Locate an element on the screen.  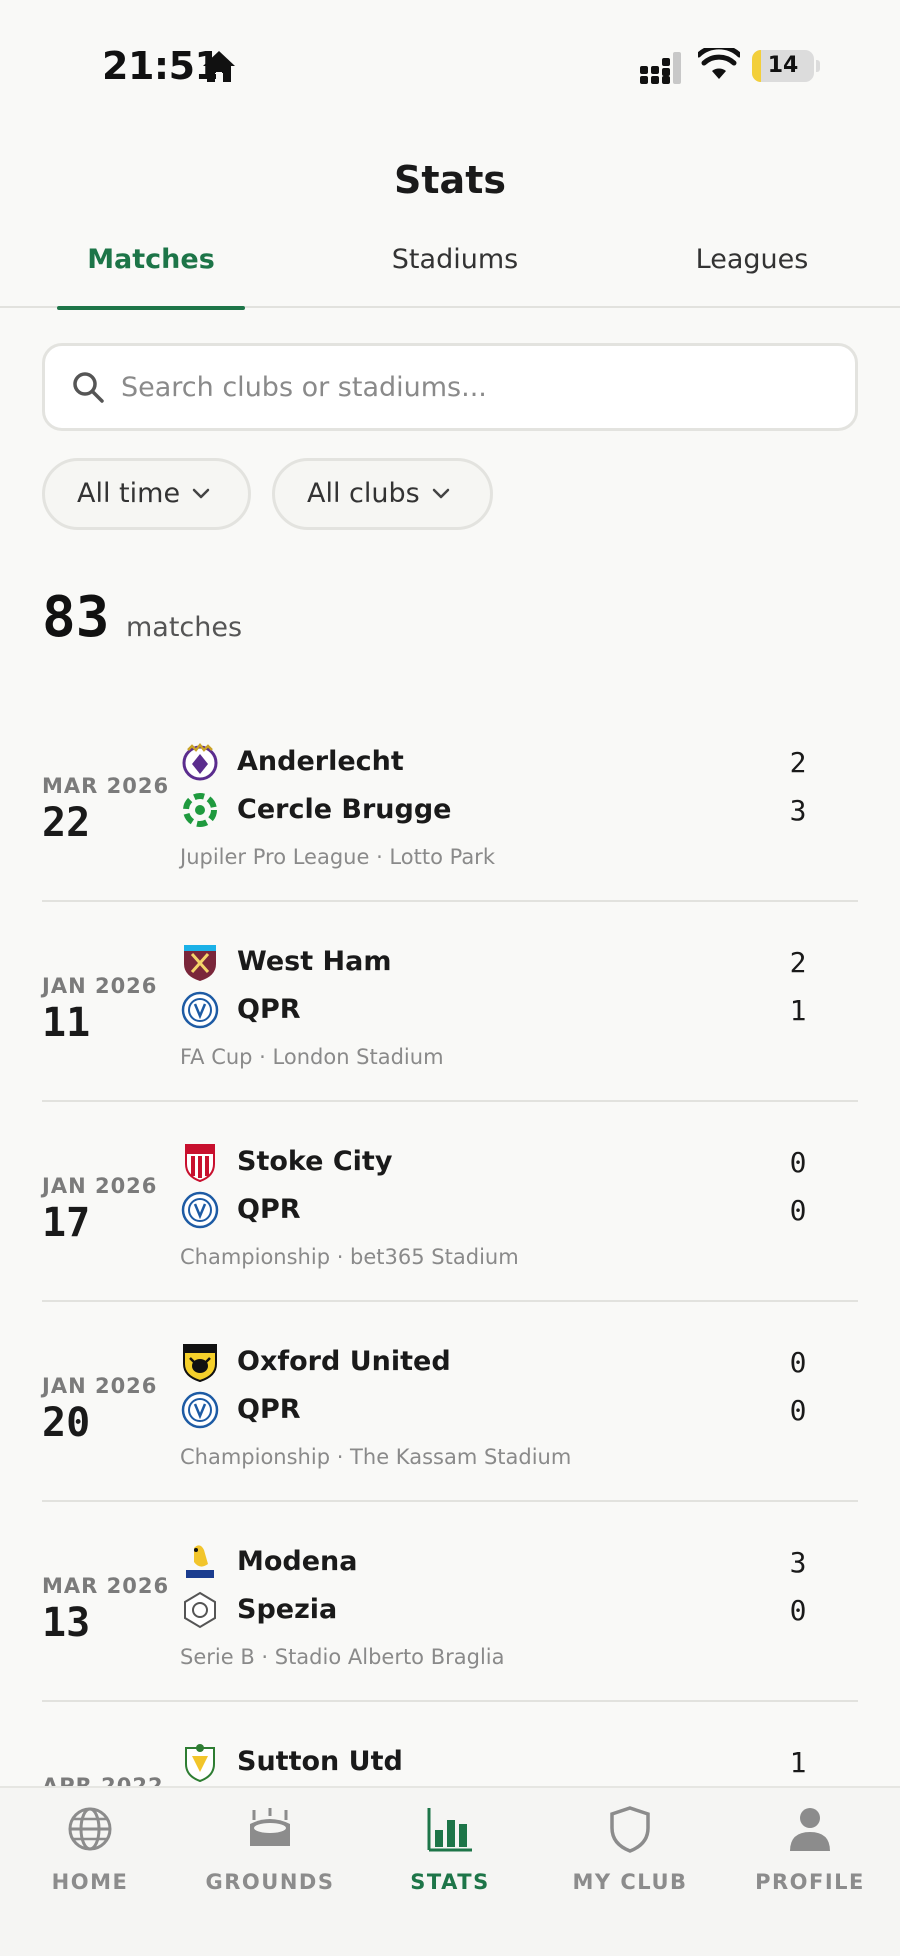
home-icon is located at coordinates (219, 66).